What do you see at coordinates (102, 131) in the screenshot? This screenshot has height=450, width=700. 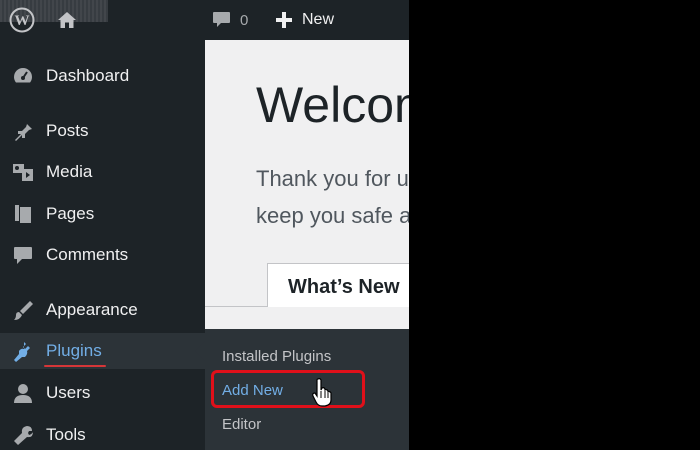 I see `sidebar-item-posts: Posts` at bounding box center [102, 131].